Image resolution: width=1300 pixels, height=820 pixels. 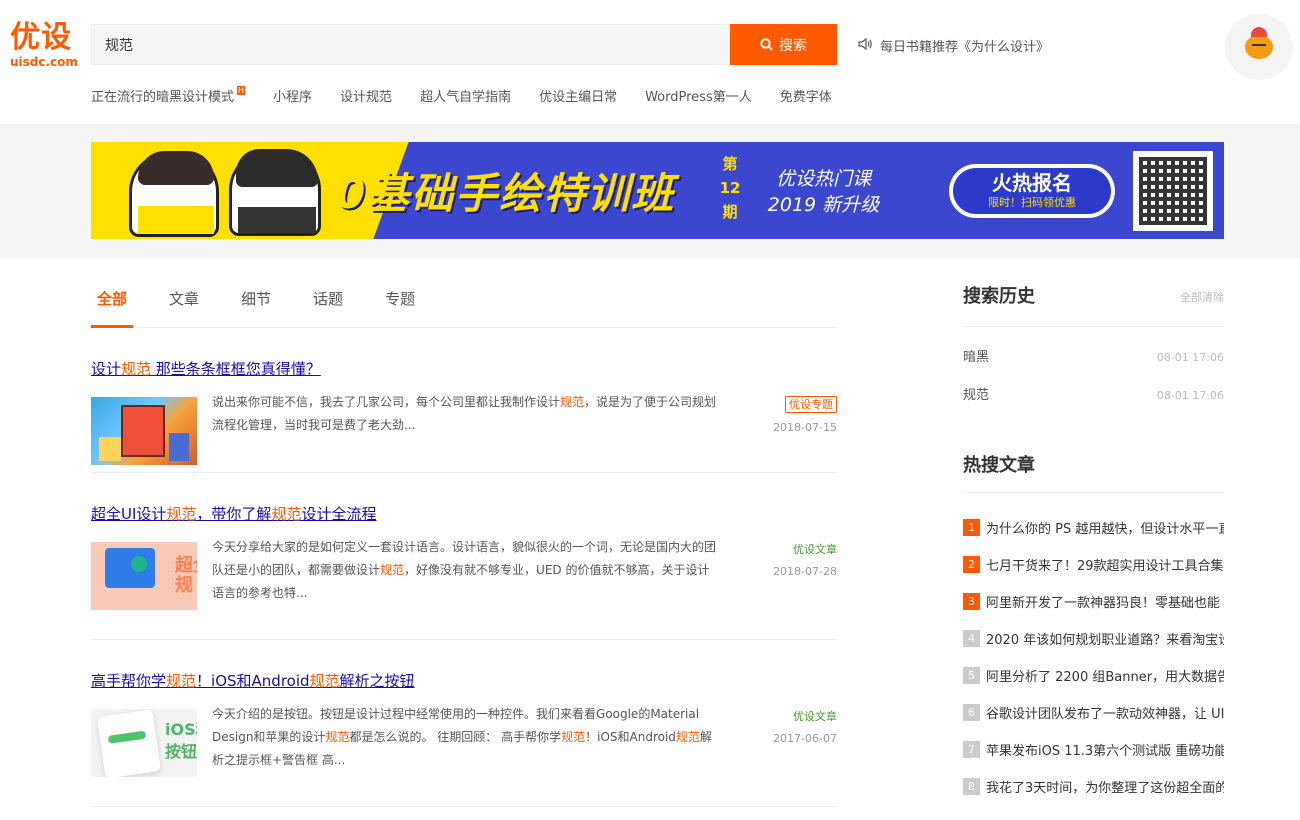 What do you see at coordinates (233, 513) in the screenshot?
I see `result-title-link: 超全UI设计规范，带你了解规范设计全流程` at bounding box center [233, 513].